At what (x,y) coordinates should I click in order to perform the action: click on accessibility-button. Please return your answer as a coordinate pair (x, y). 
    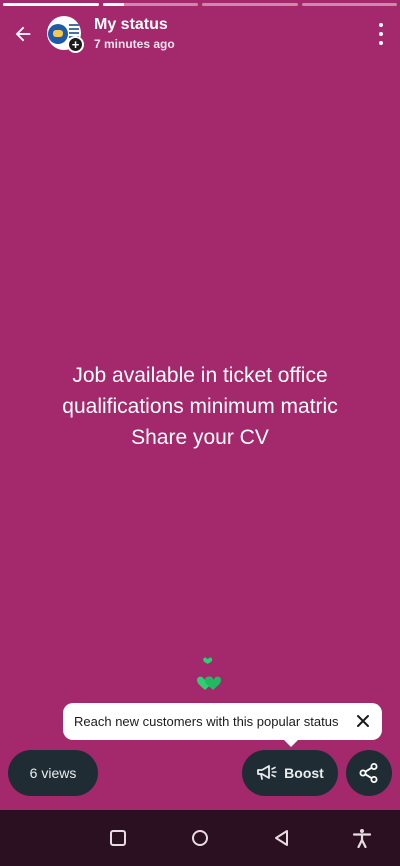
    Looking at the image, I should click on (362, 838).